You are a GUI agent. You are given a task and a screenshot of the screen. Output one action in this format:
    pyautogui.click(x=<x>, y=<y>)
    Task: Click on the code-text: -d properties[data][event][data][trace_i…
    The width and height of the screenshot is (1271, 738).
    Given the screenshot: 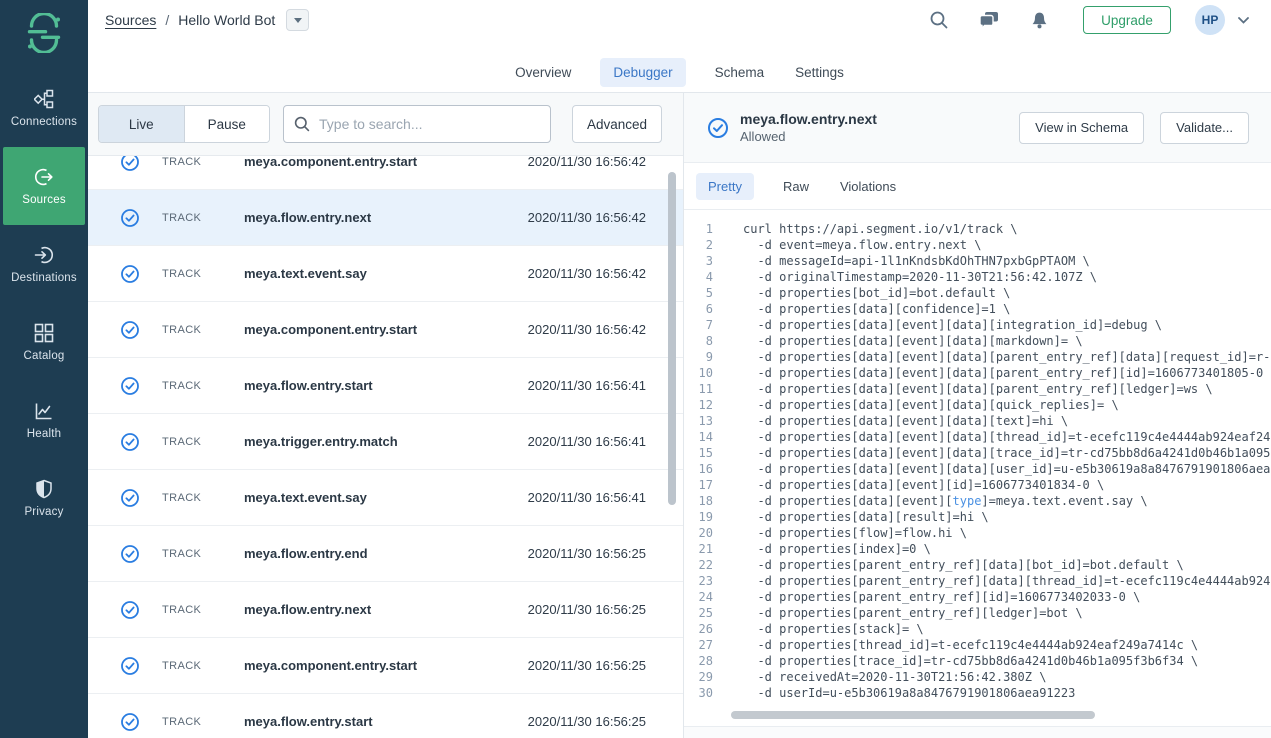 What is the action you would take?
    pyautogui.click(x=1014, y=453)
    